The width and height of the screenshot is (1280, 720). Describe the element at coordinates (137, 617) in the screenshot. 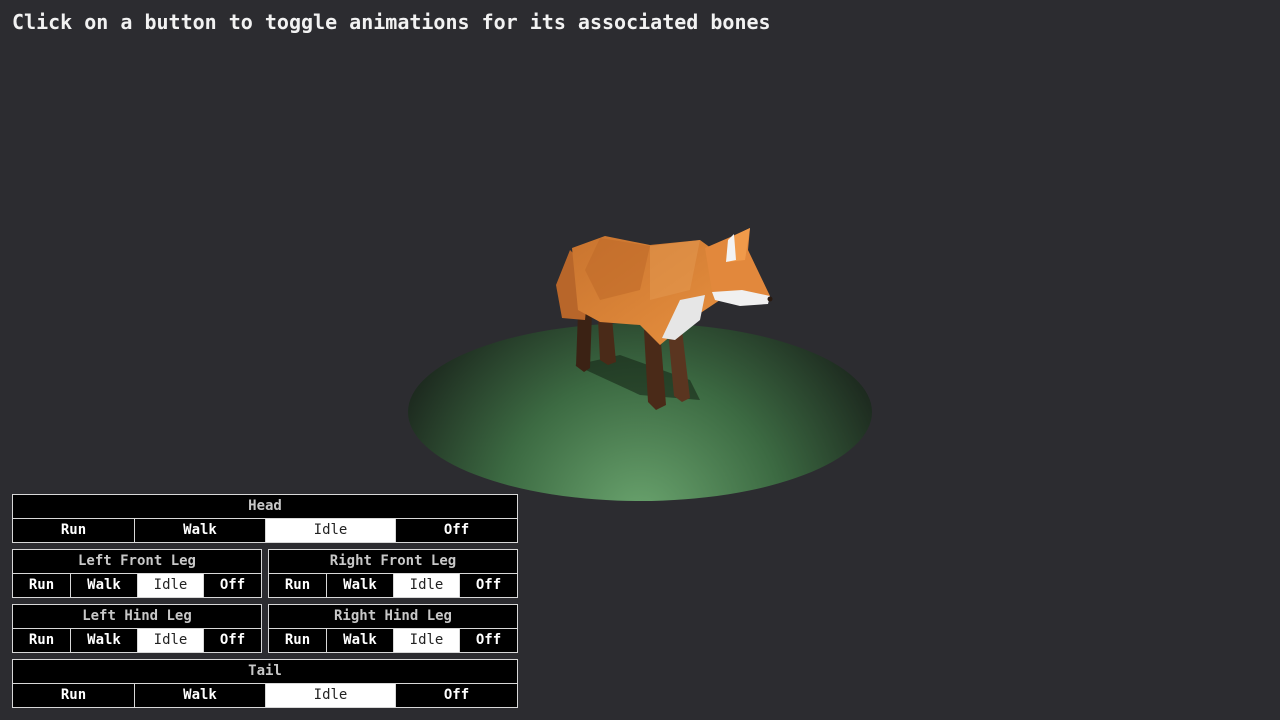

I see `panel-title-left-hind-leg: Left Hind Leg` at that location.